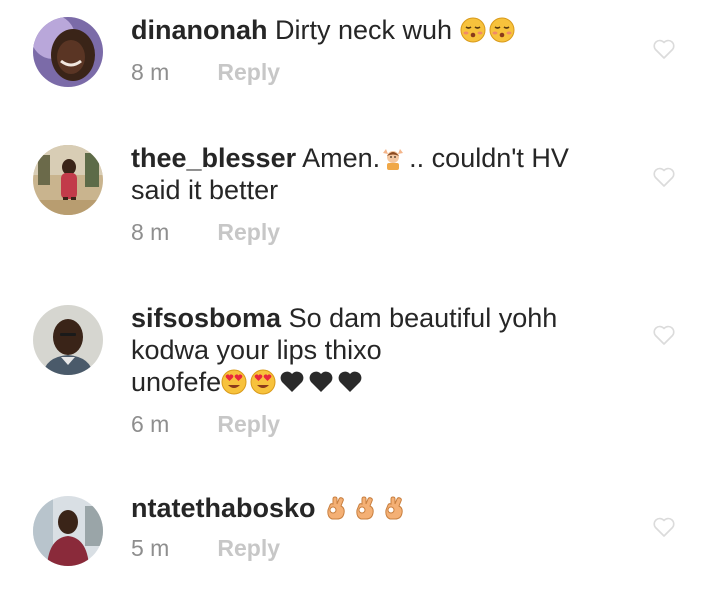  Describe the element at coordinates (150, 424) in the screenshot. I see `comment-timestamp: 6 m` at that location.